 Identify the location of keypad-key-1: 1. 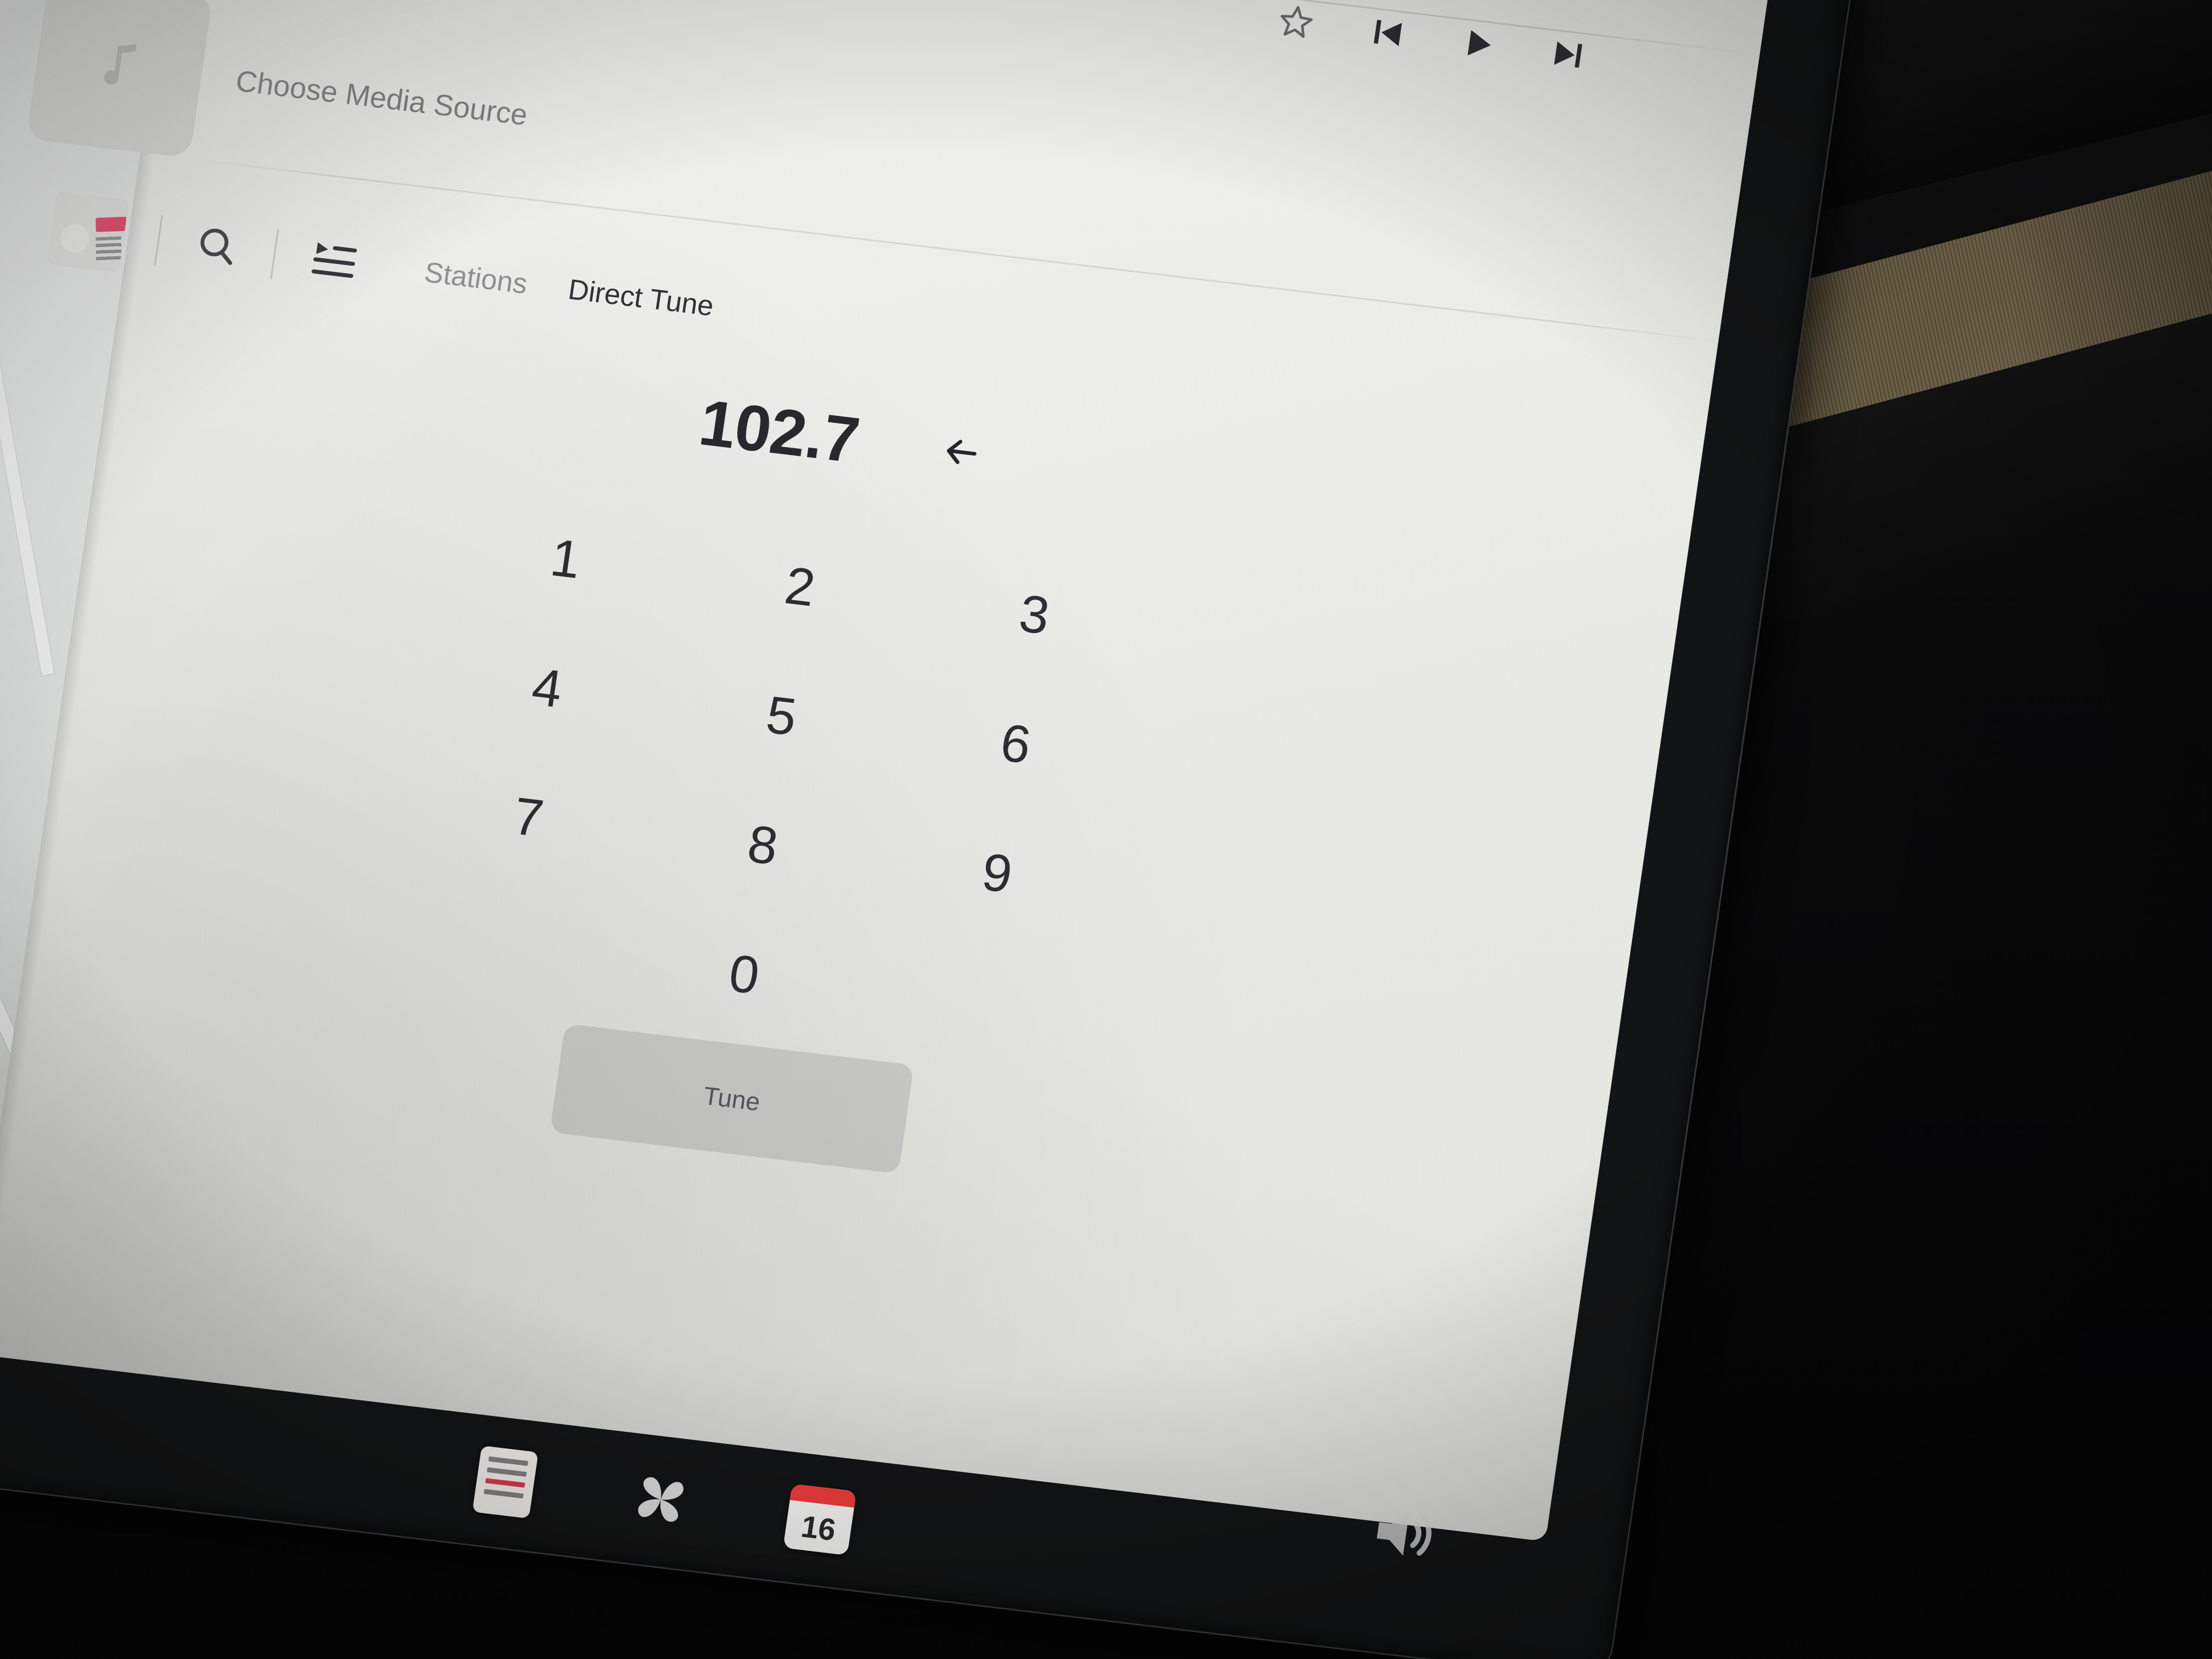
(566, 559).